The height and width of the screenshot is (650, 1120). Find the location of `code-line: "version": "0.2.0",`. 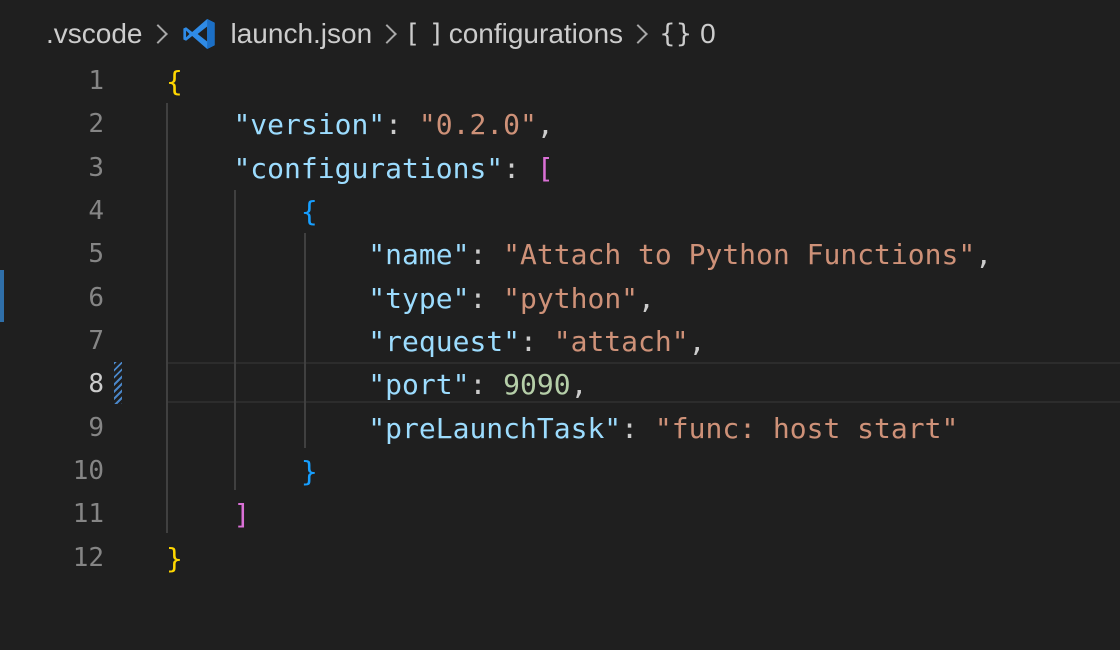

code-line: "version": "0.2.0", is located at coordinates (579, 124).